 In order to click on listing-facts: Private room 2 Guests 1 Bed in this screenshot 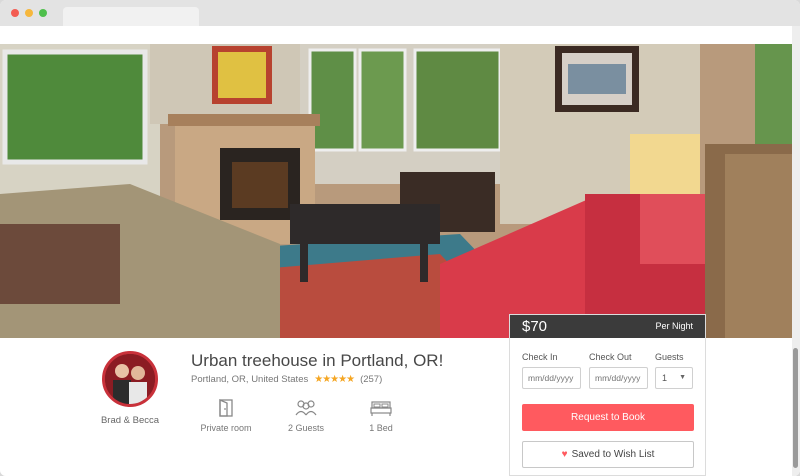, I will do `click(301, 418)`.